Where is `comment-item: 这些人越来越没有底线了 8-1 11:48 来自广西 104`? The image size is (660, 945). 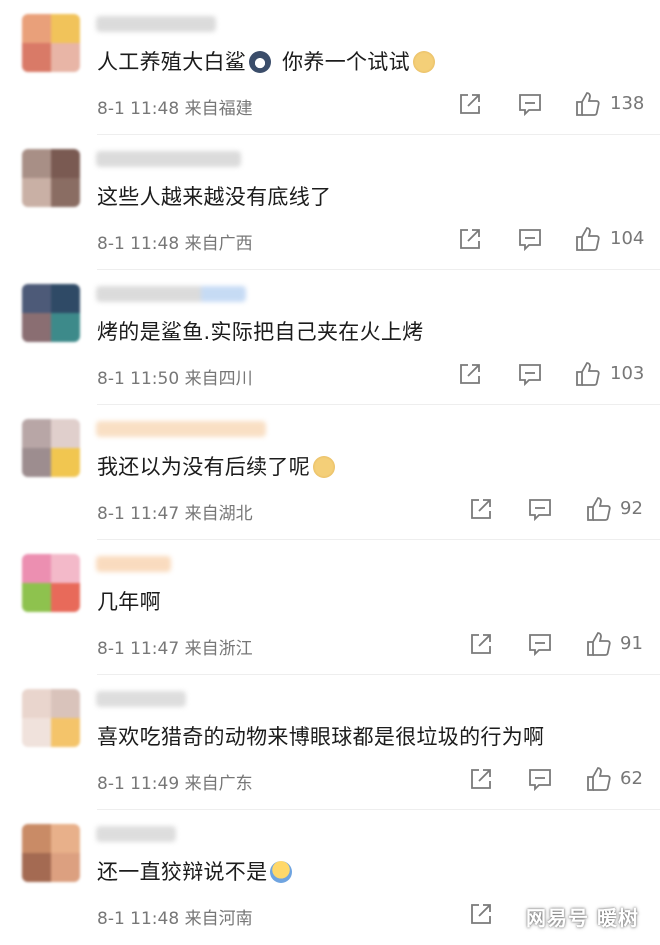 comment-item: 这些人越来越没有底线了 8-1 11:48 来自广西 104 is located at coordinates (330, 202).